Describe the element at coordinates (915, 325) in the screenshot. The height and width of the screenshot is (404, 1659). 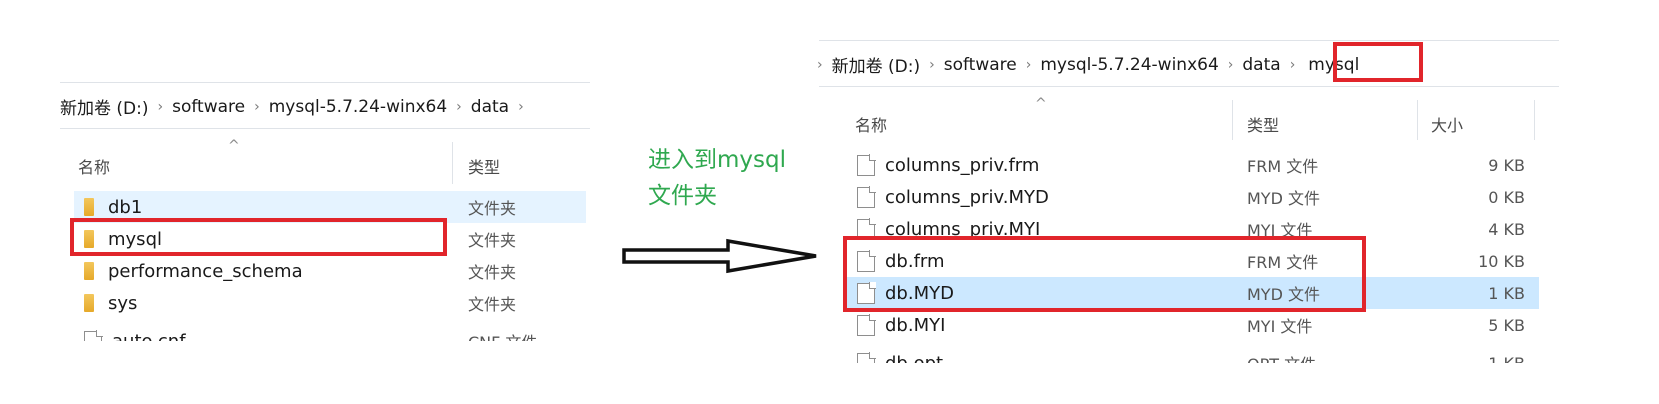
I see `item-name: db.MYI` at that location.